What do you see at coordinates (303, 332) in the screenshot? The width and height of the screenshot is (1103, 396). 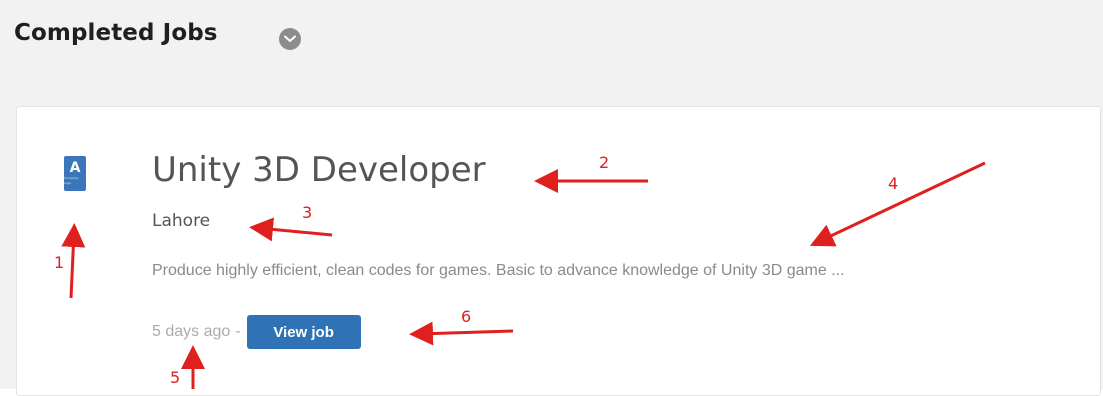 I see `view-job-button: View job` at bounding box center [303, 332].